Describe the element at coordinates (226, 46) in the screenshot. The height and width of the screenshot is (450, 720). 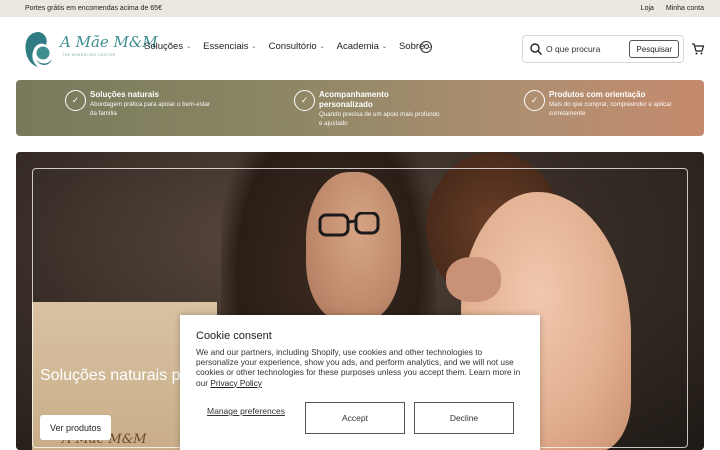
I see `nav-label: Essenciais` at that location.